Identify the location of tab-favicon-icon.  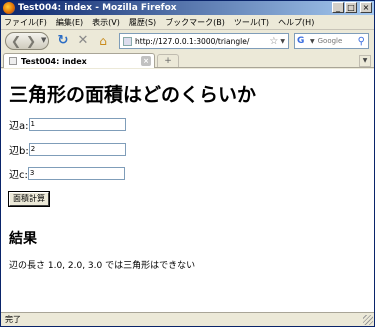
(13, 61).